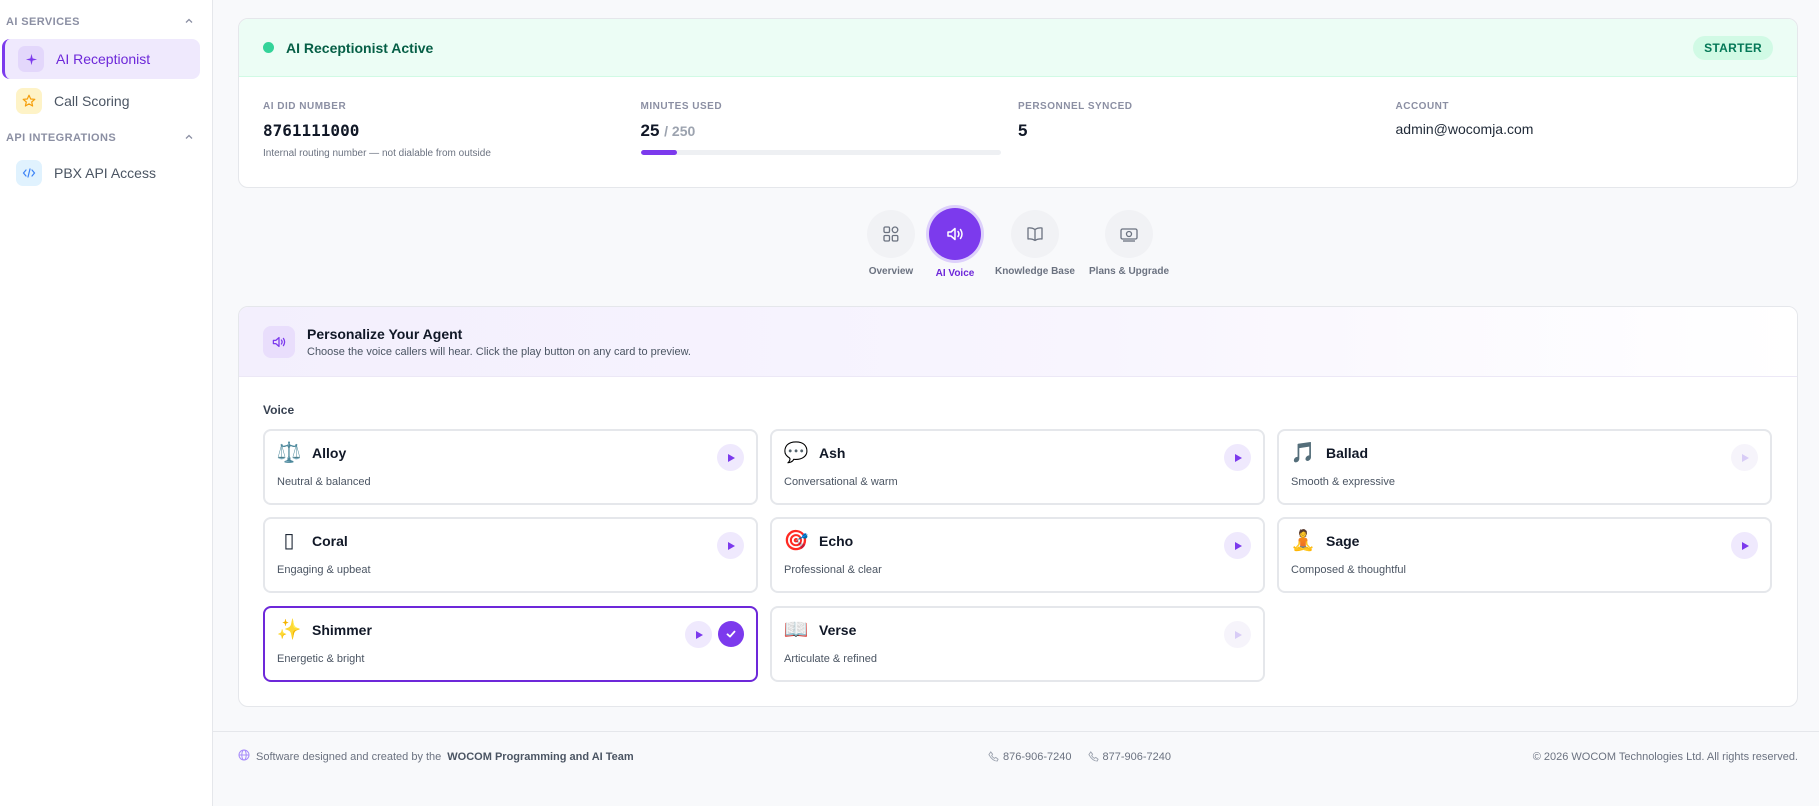  What do you see at coordinates (830, 659) in the screenshot?
I see `voice-description: Articulate & refined` at bounding box center [830, 659].